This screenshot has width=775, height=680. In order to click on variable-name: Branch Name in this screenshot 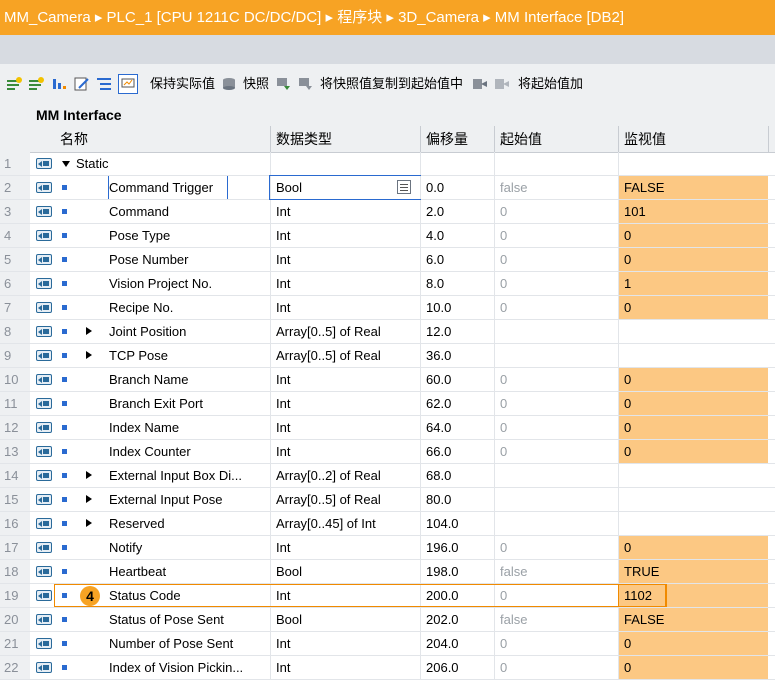, I will do `click(162, 379)`.